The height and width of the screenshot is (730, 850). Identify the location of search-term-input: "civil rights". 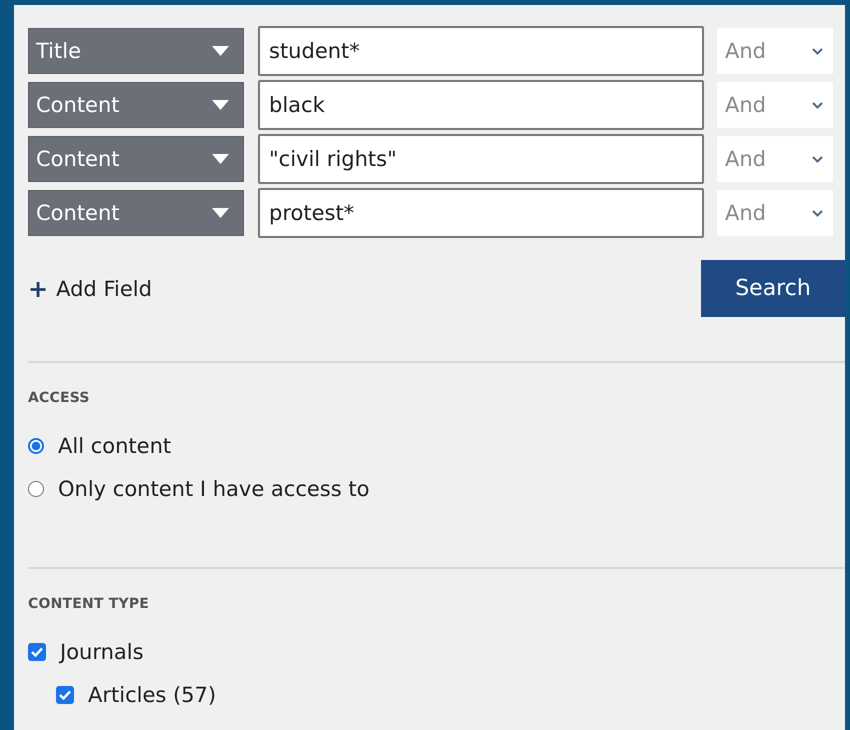
(481, 159).